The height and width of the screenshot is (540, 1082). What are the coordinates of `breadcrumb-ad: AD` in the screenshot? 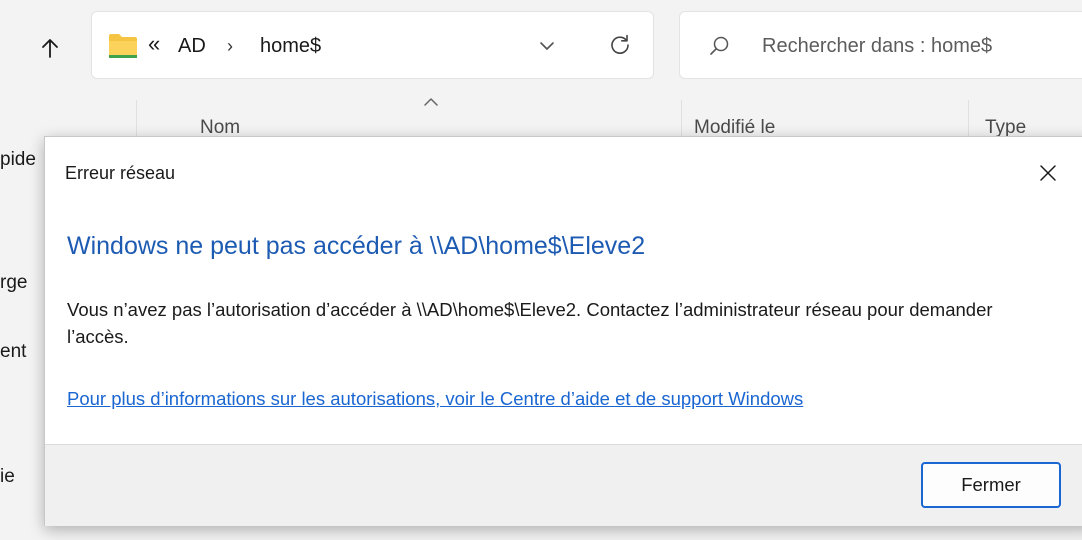 It's located at (192, 46).